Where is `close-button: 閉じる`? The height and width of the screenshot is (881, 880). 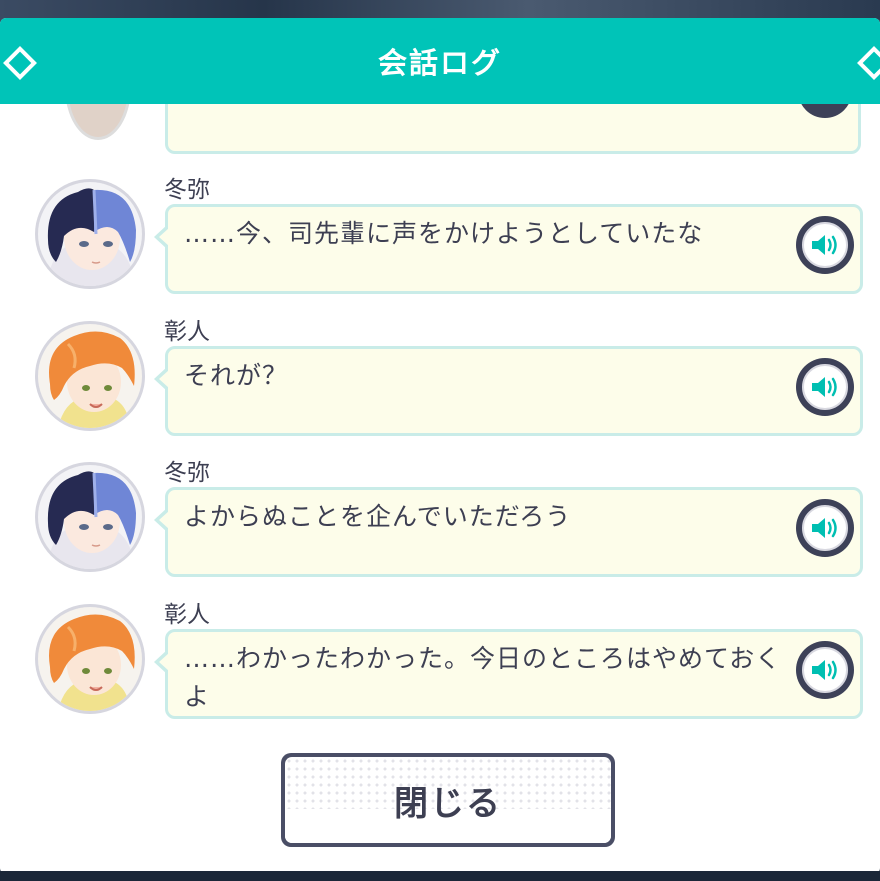 close-button: 閉じる is located at coordinates (448, 800).